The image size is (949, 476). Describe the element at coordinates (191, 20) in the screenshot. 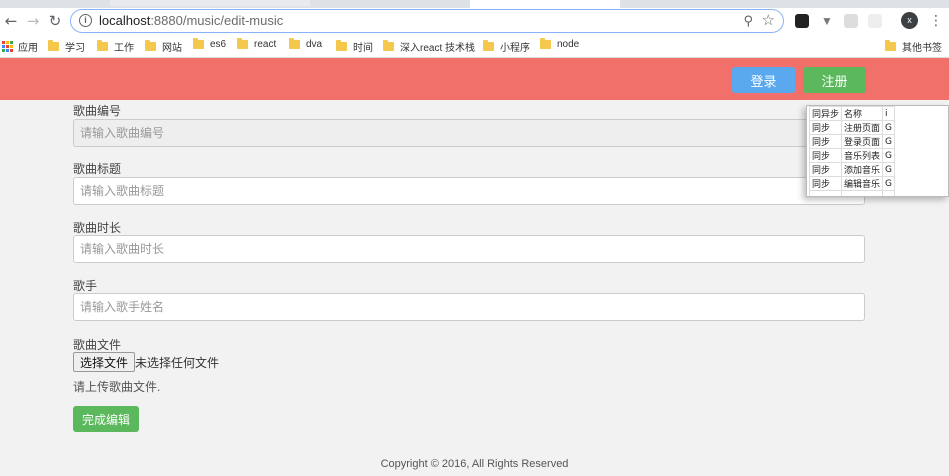

I see `url-text: localhost:8880/music/edit-music` at that location.